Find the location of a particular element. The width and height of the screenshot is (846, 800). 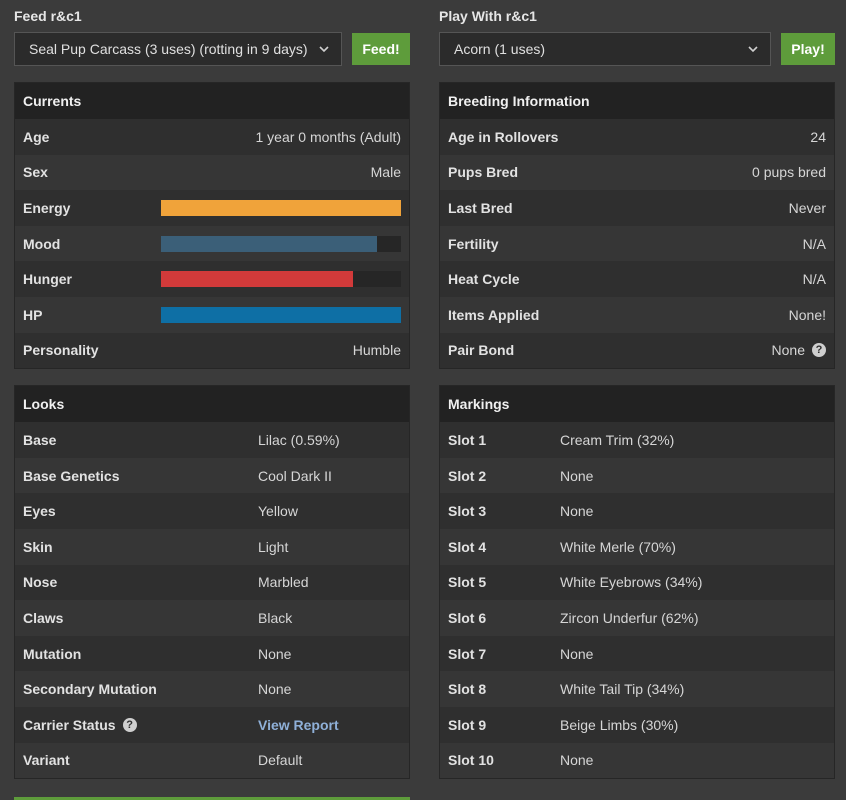

row-value: None? is located at coordinates (799, 350).